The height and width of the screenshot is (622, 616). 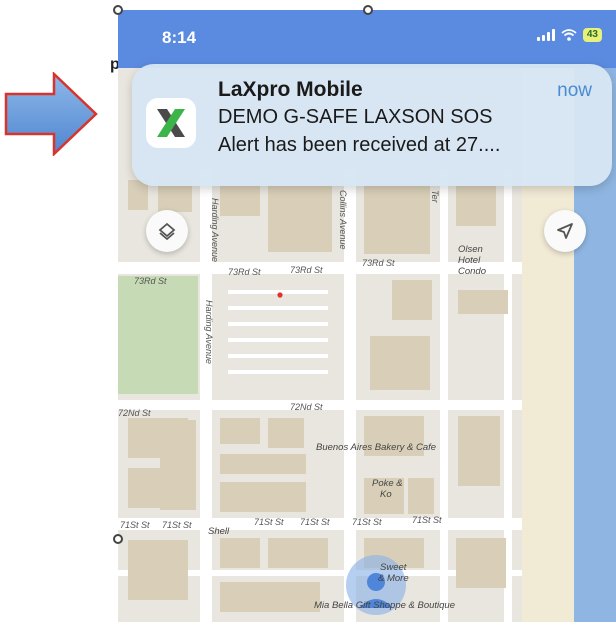 What do you see at coordinates (150, 281) in the screenshot?
I see `street-73rd-1: 73Rd St` at bounding box center [150, 281].